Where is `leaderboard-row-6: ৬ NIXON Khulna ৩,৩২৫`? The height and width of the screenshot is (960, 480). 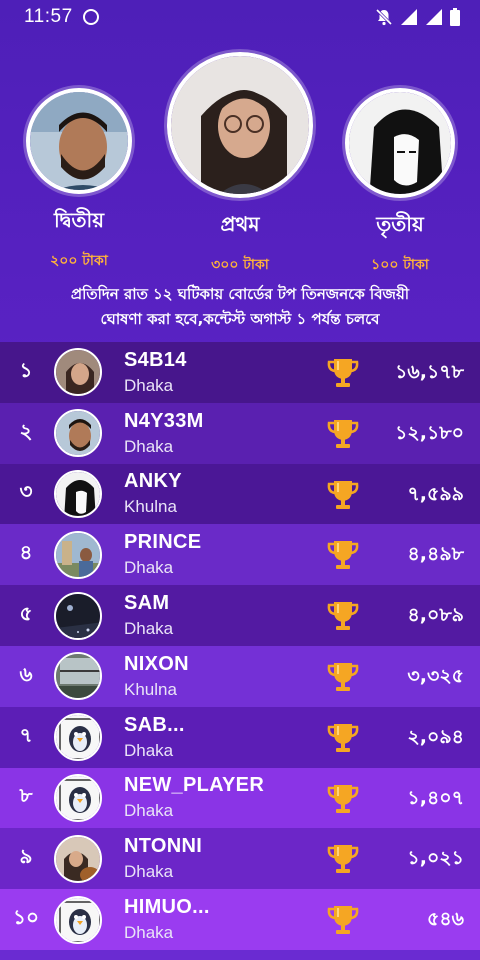 leaderboard-row-6: ৬ NIXON Khulna ৩,৩২৫ is located at coordinates (240, 676).